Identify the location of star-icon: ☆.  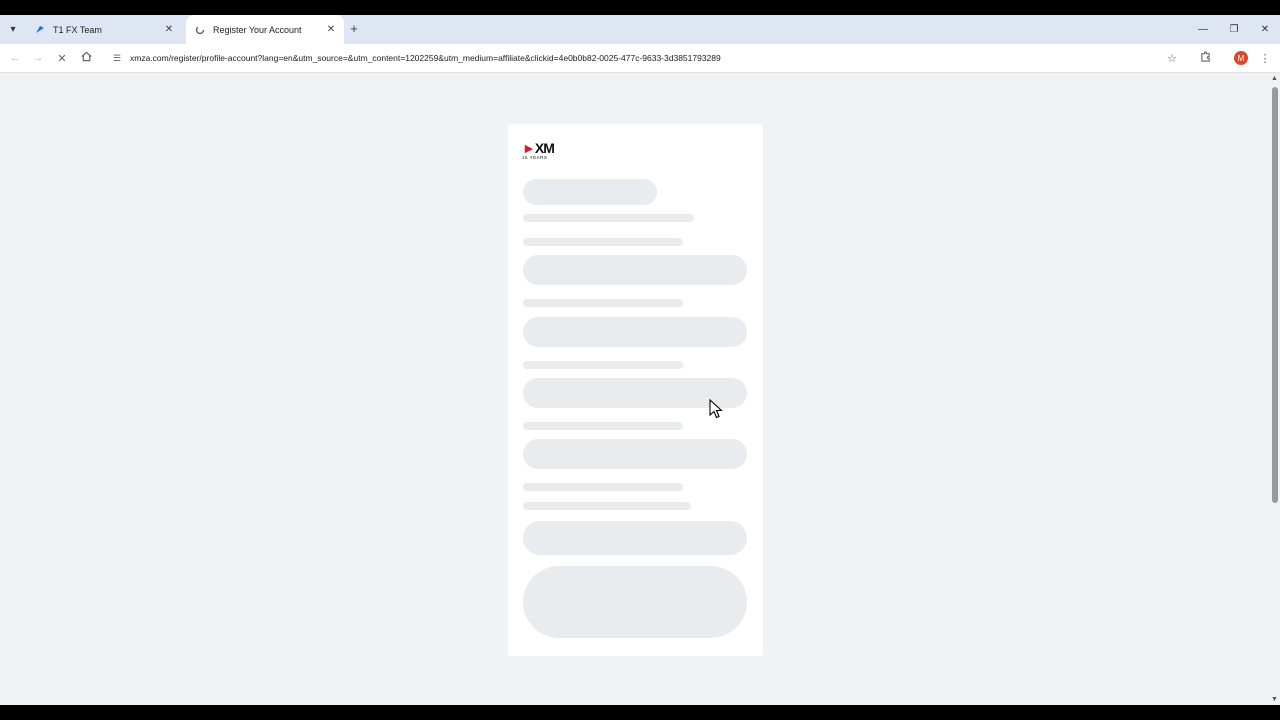
(1172, 58).